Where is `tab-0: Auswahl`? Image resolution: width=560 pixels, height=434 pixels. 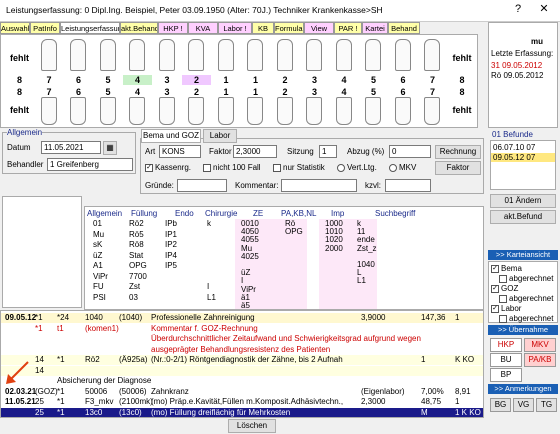
tab-0: Auswahl is located at coordinates (15, 28).